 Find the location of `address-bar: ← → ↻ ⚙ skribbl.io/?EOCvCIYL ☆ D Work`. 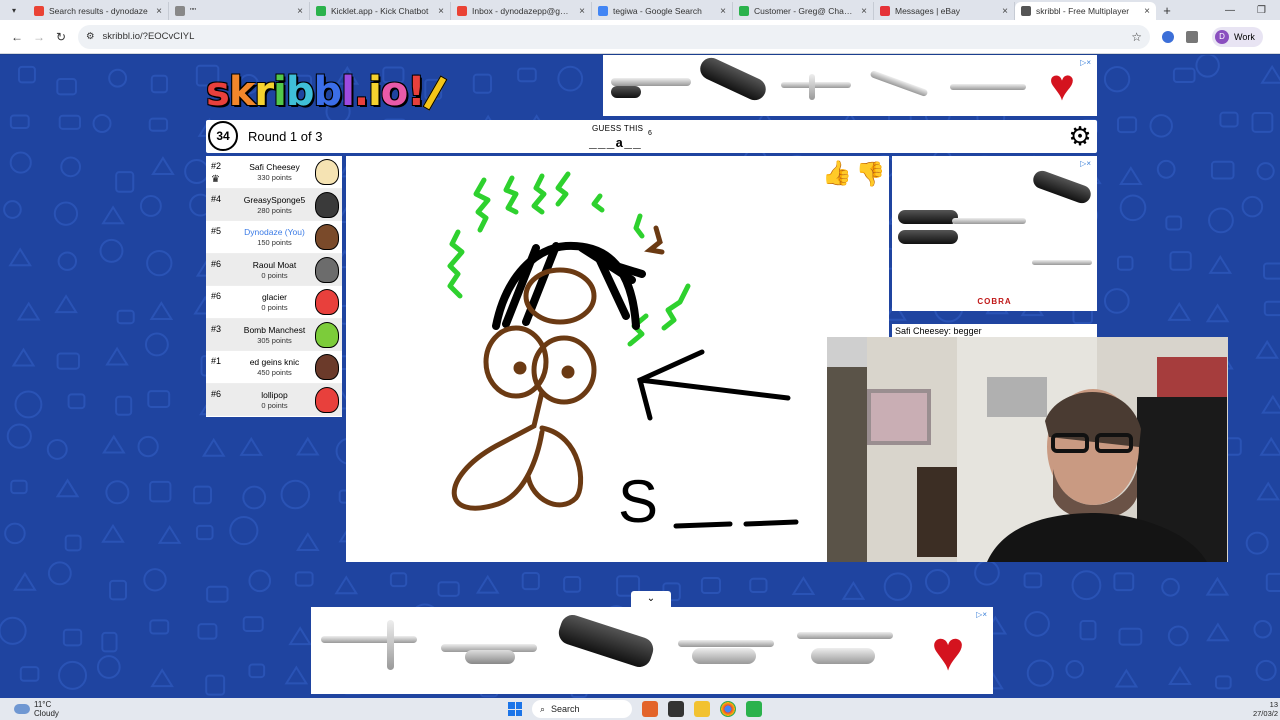

address-bar: ← → ↻ ⚙ skribbl.io/?EOCvCIYL ☆ D Work is located at coordinates (640, 37).